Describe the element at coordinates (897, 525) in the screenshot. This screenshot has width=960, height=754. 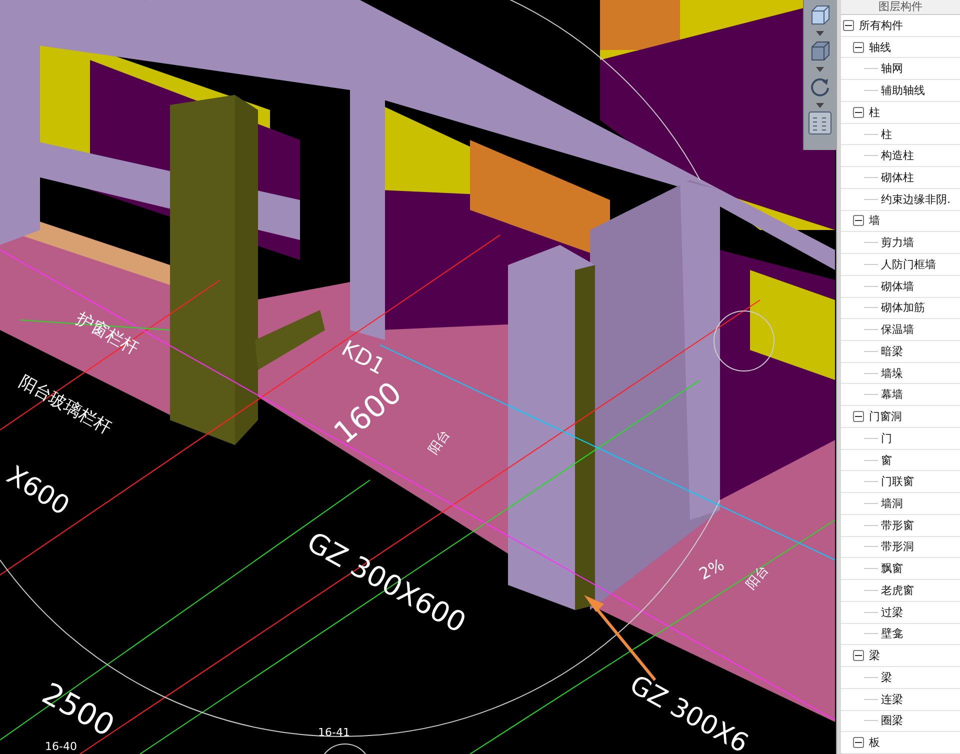
I see `tree-item: 带形窗` at that location.